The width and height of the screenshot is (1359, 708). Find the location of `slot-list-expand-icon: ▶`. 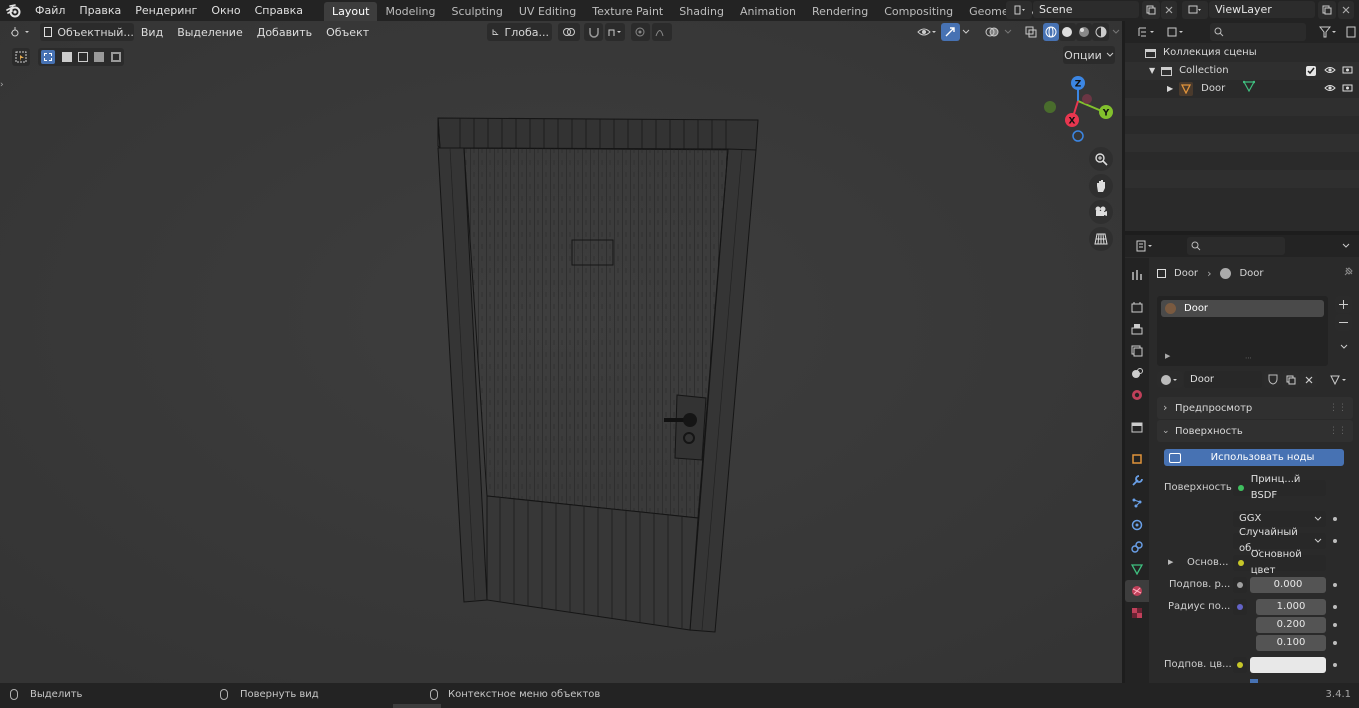

slot-list-expand-icon: ▶ is located at coordinates (1167, 356).